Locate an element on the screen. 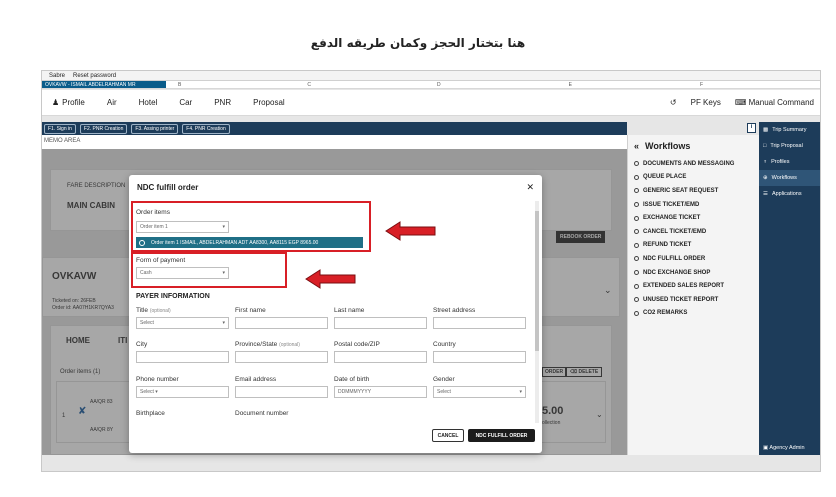  sidebar-item-applications: ☰ Applications is located at coordinates (789, 194).